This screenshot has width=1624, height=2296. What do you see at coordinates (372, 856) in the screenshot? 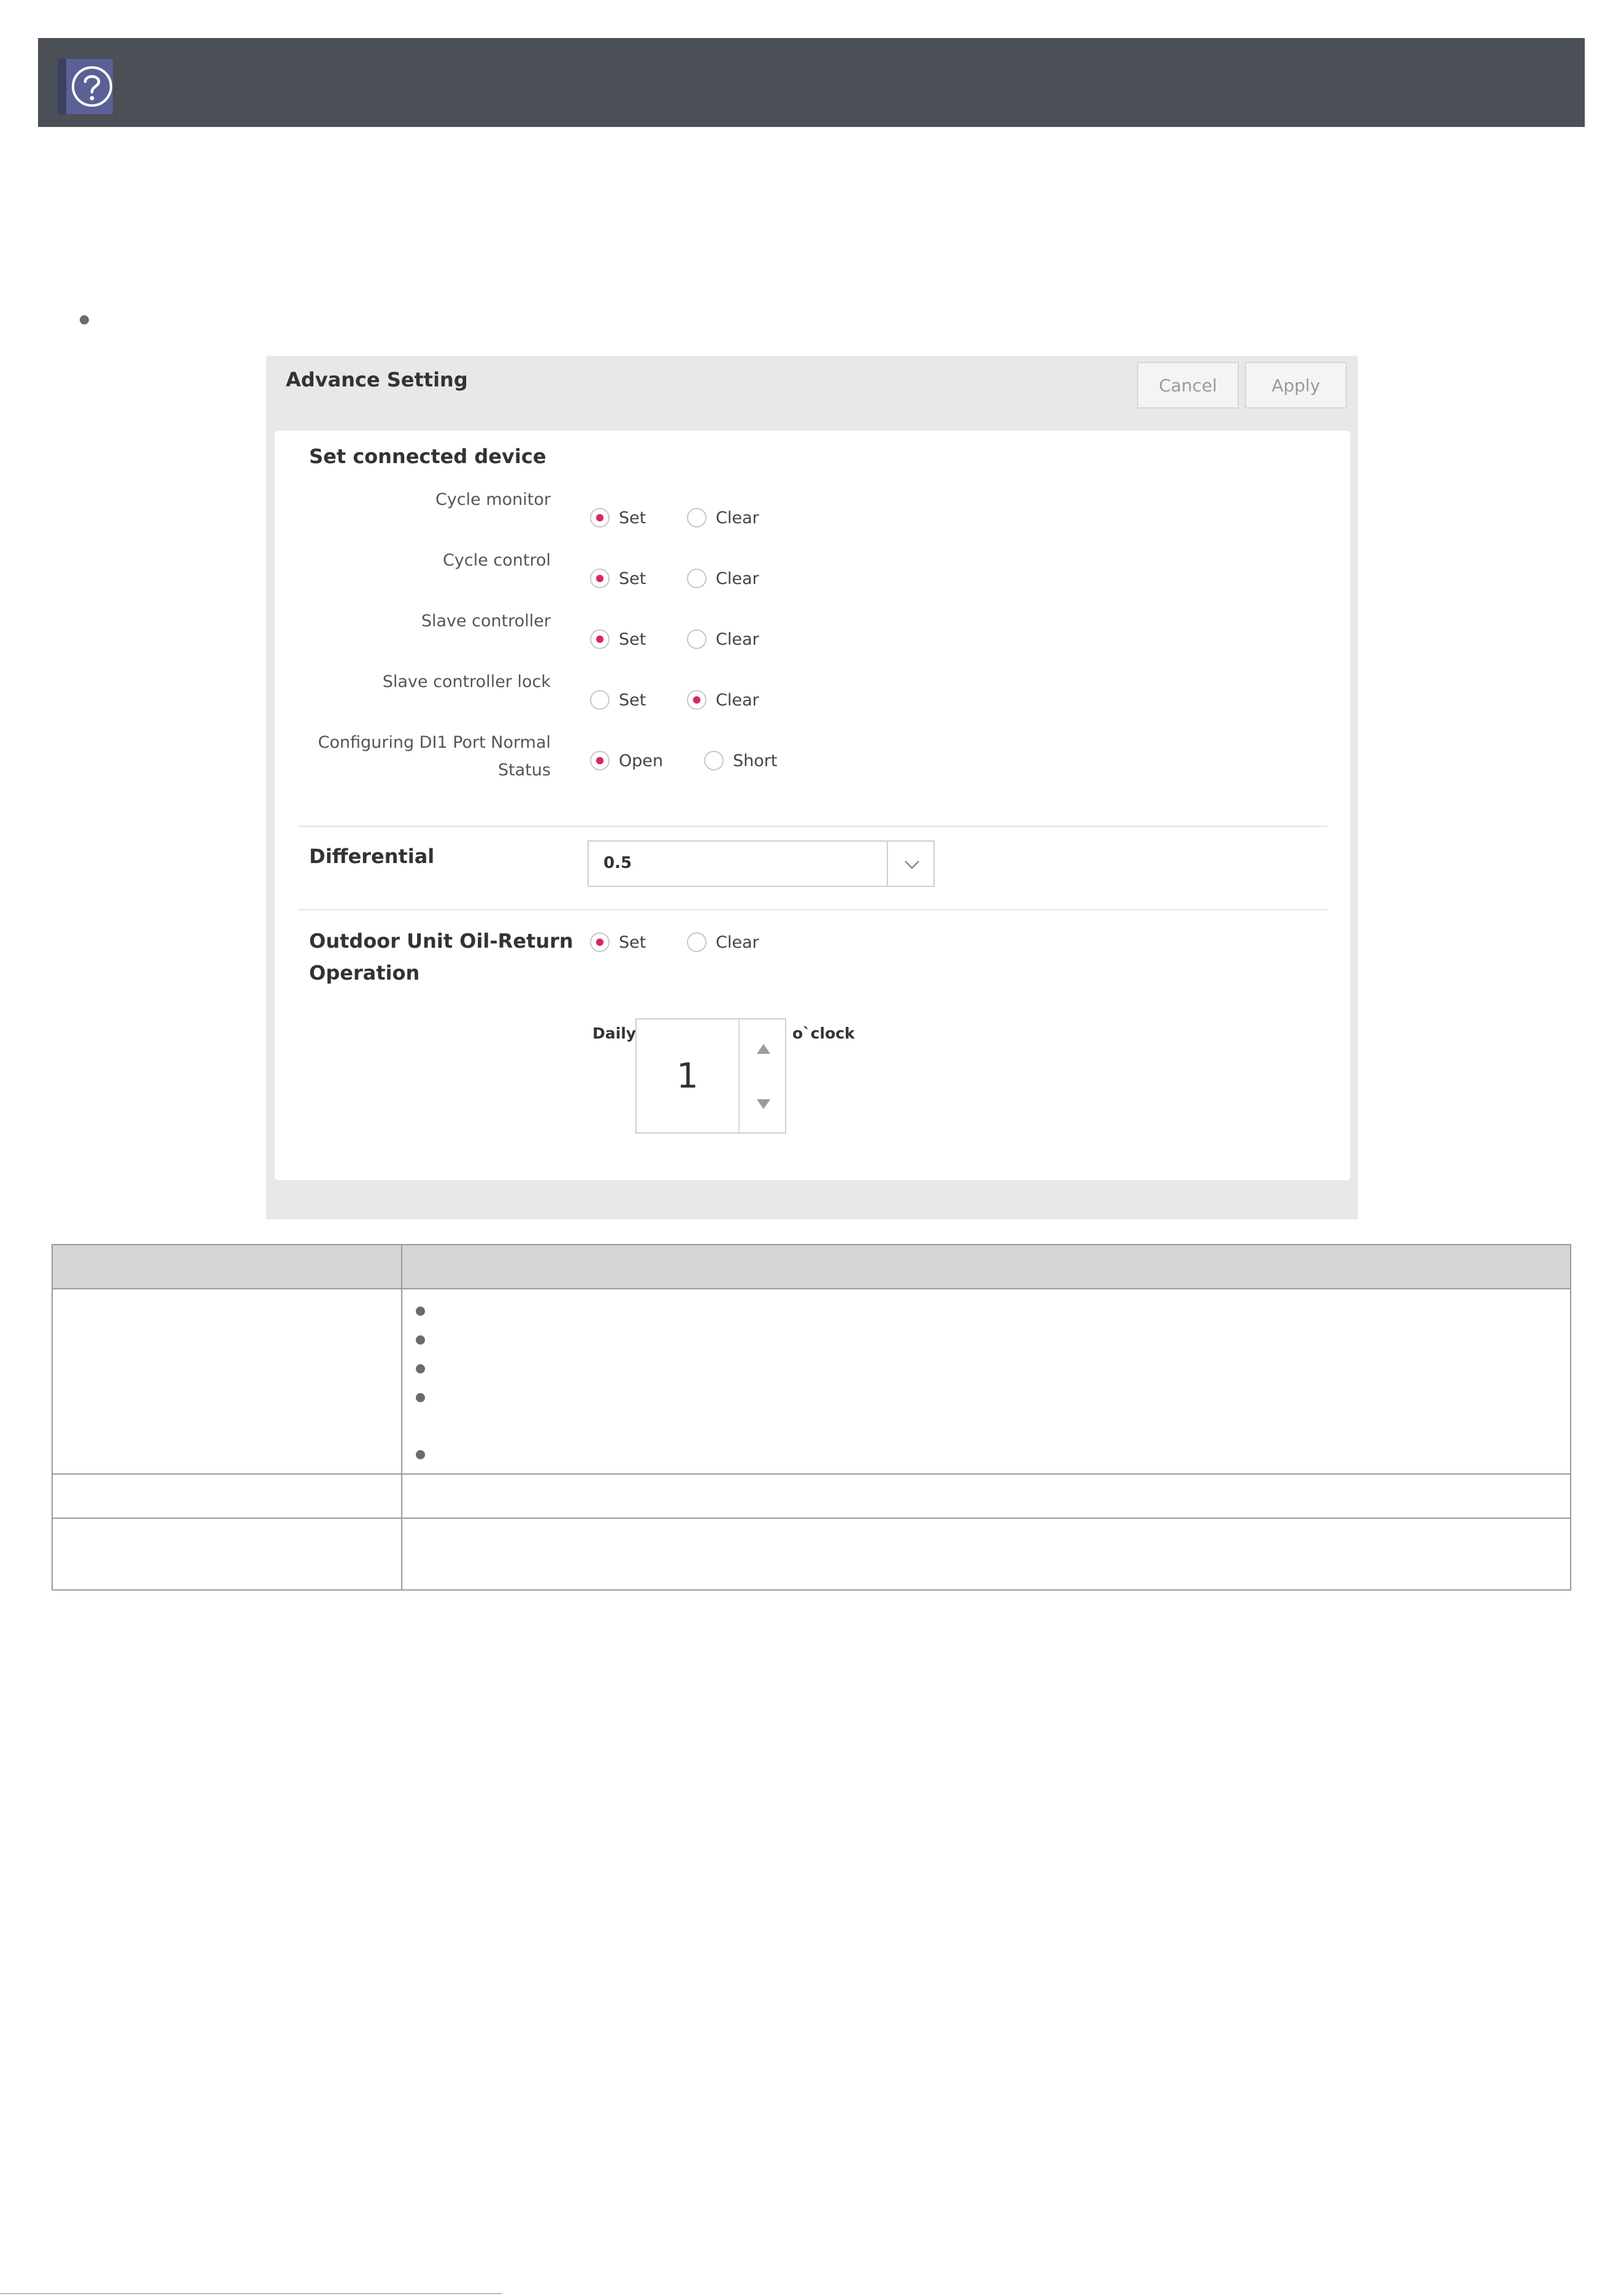
I see `section-title-differential: Differential` at bounding box center [372, 856].